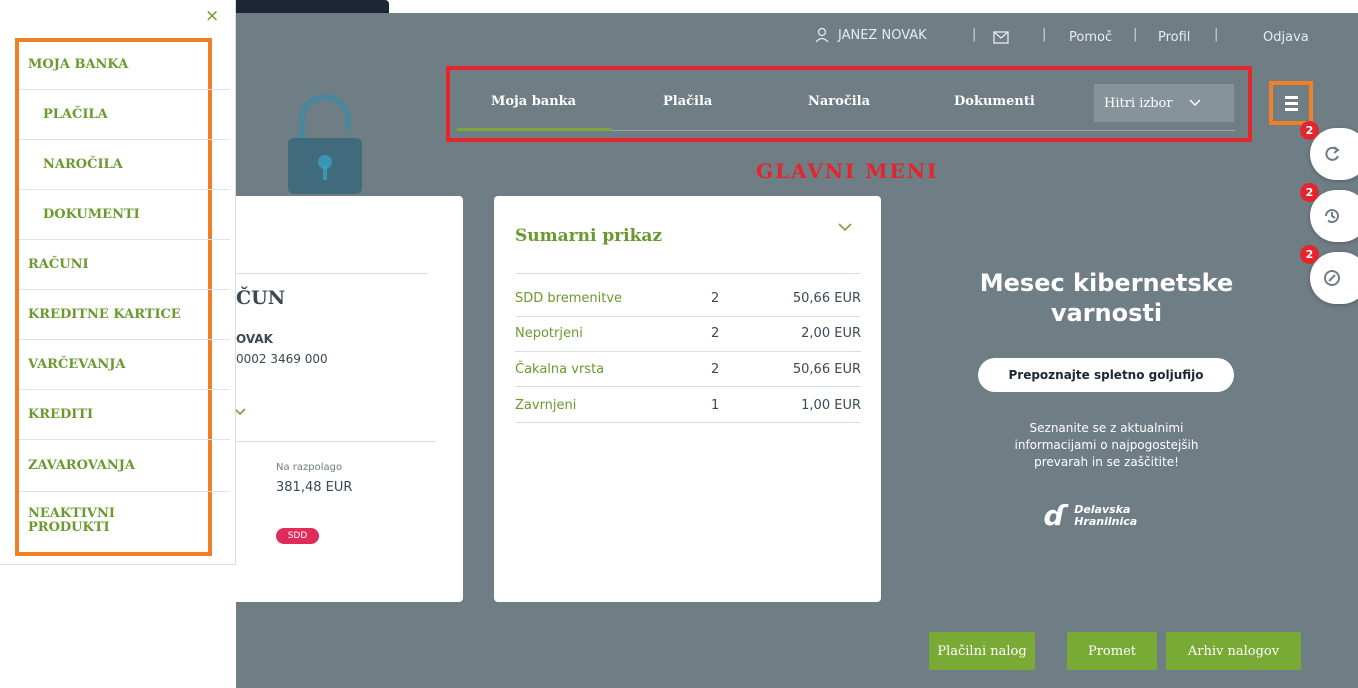  Describe the element at coordinates (546, 405) in the screenshot. I see `summary-row-label: Zavrnjeni` at that location.